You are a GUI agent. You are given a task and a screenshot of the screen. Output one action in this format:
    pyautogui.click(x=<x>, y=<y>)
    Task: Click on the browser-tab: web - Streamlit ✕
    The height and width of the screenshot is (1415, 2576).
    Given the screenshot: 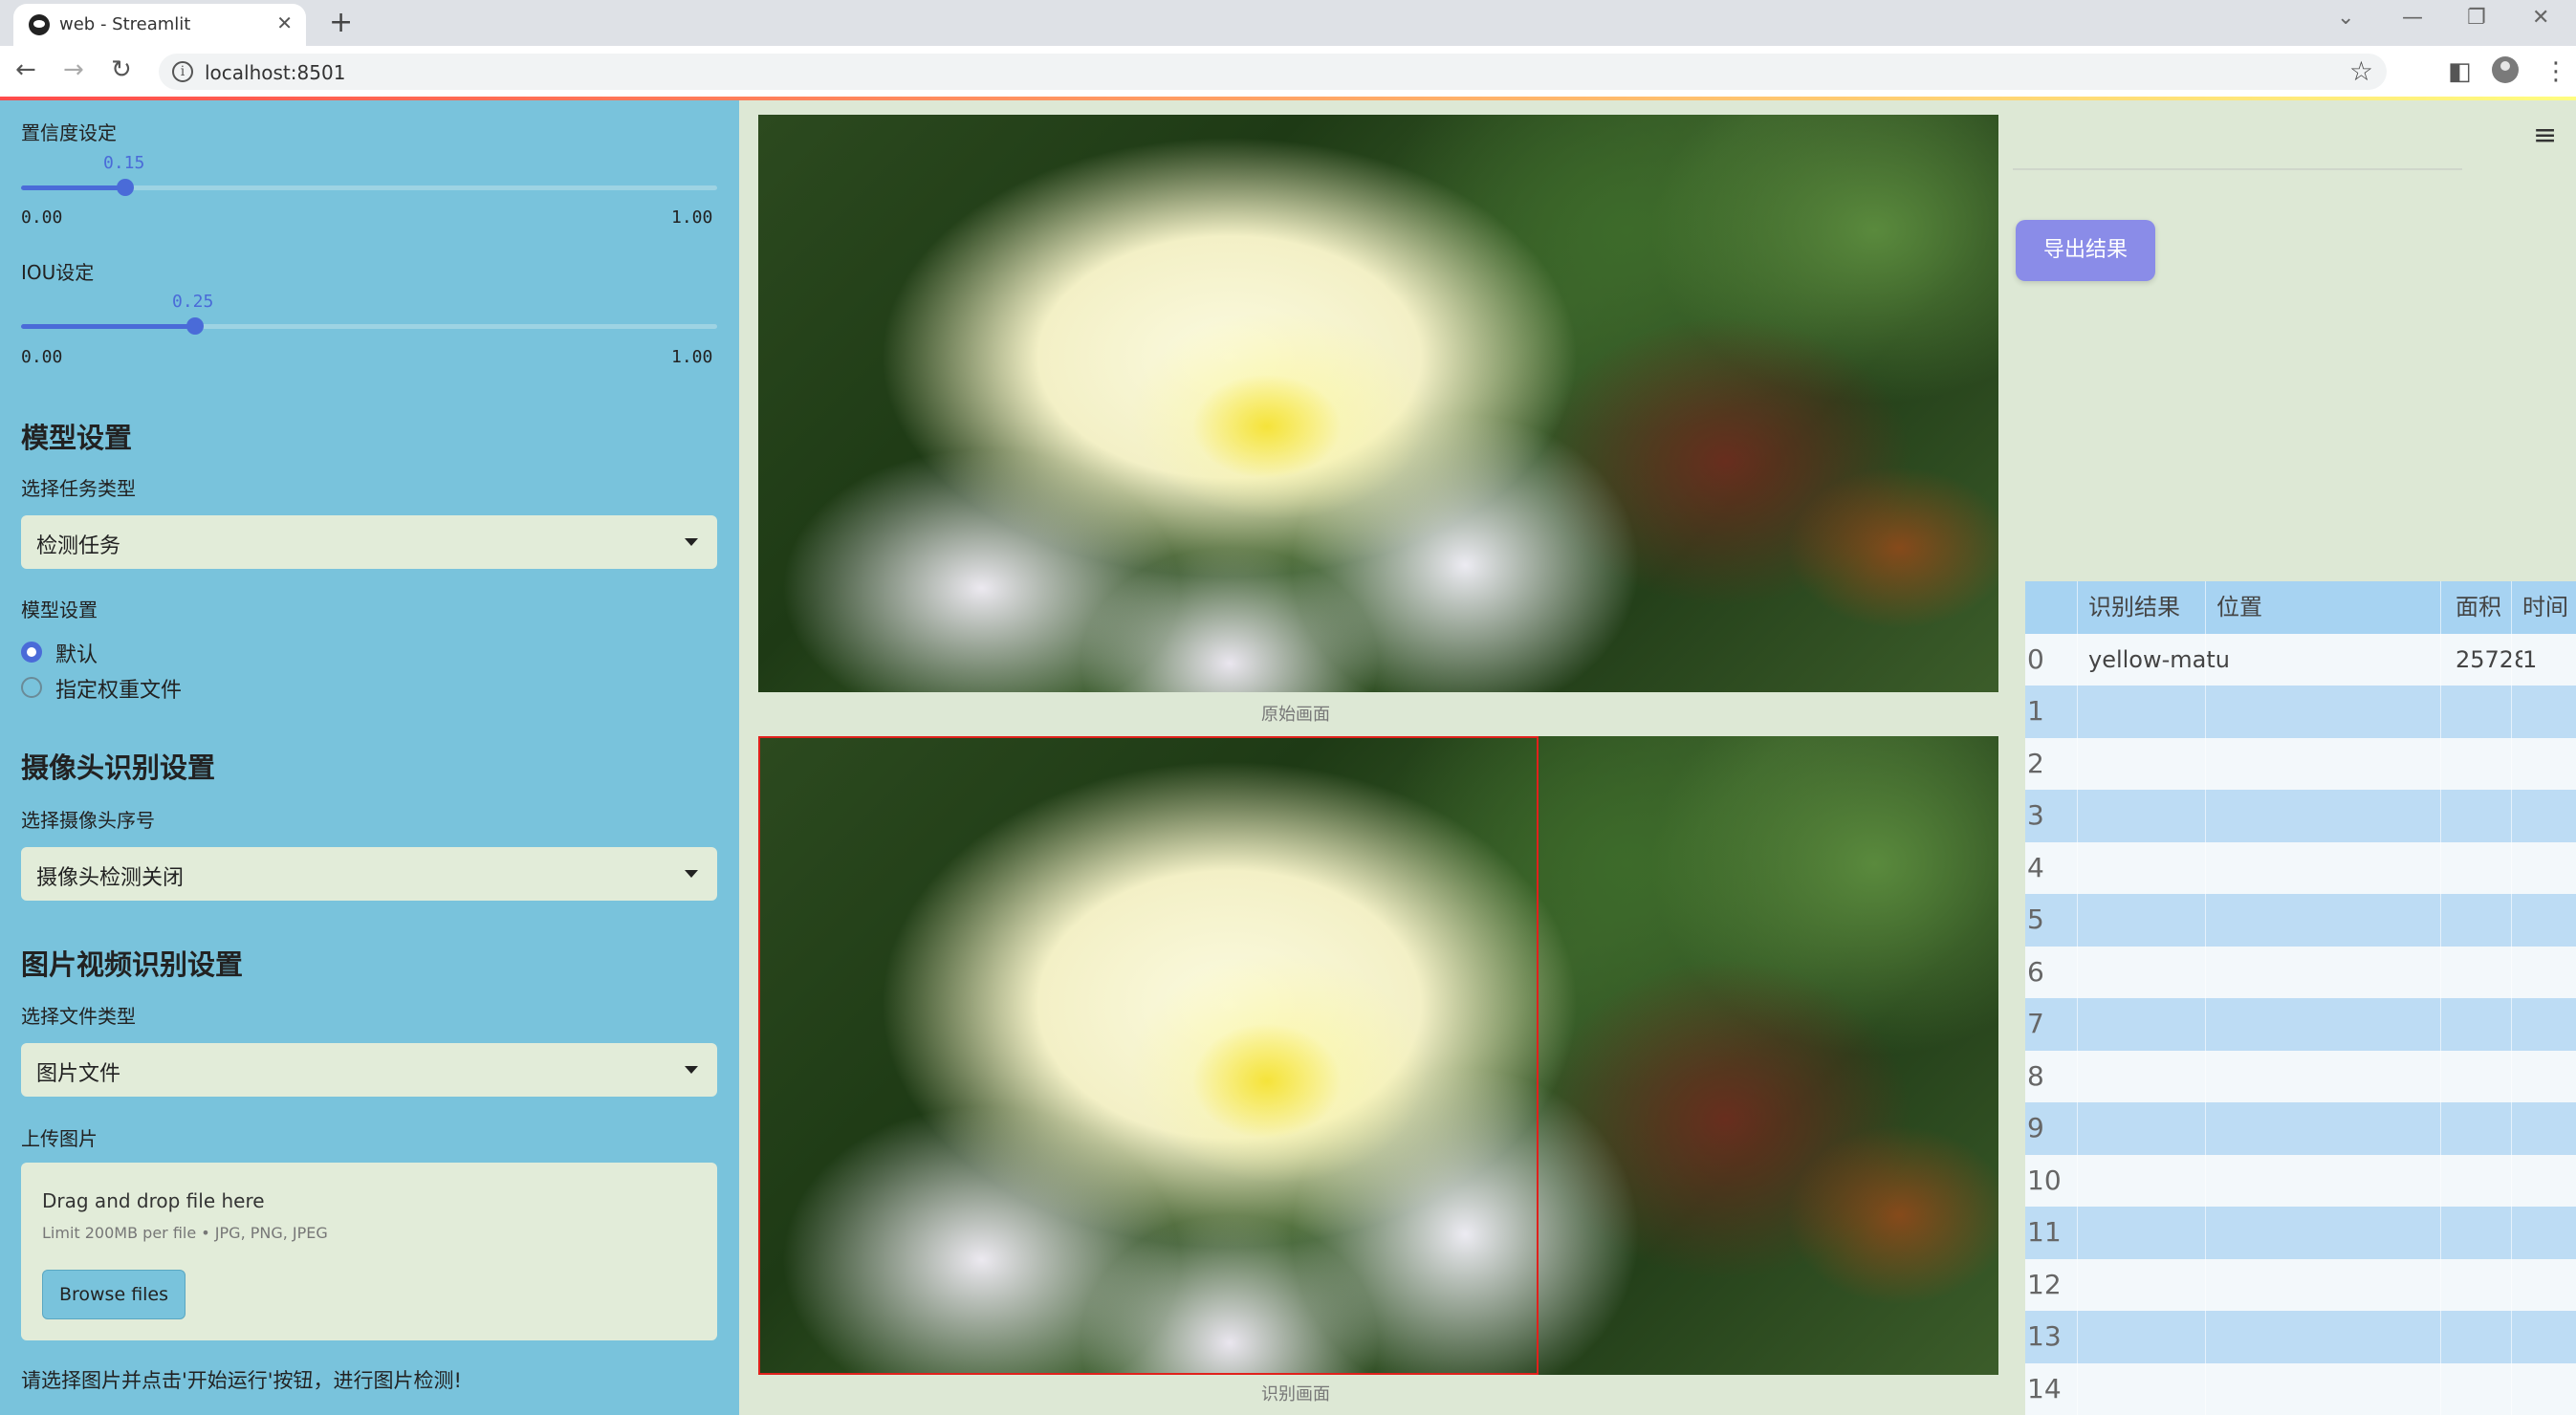 What is the action you would take?
    pyautogui.click(x=159, y=25)
    